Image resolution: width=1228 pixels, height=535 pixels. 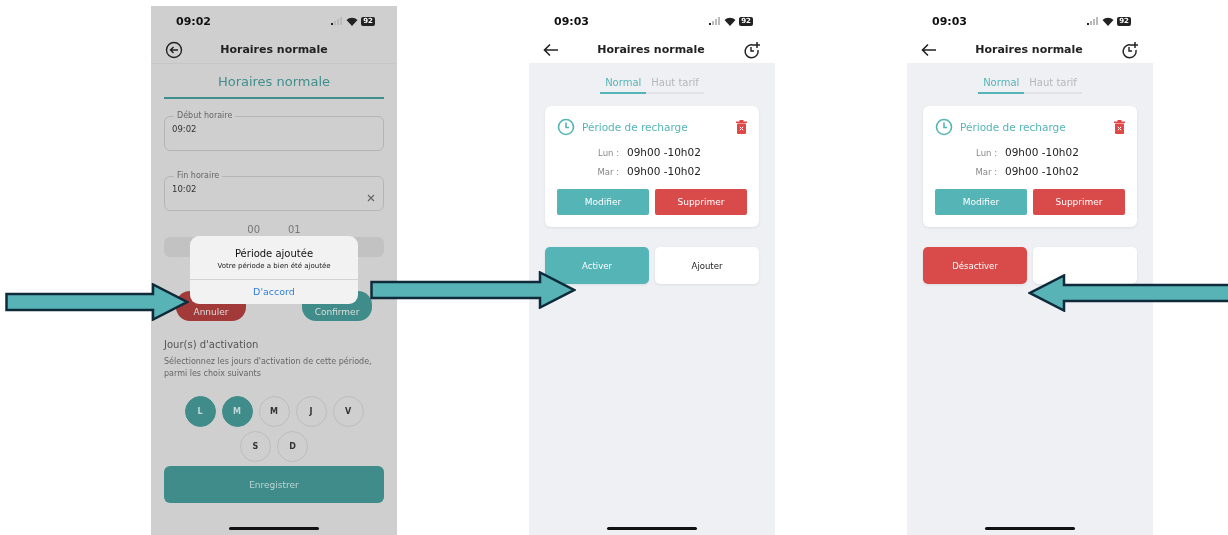 I want to click on picker-value: 01, so click(x=294, y=230).